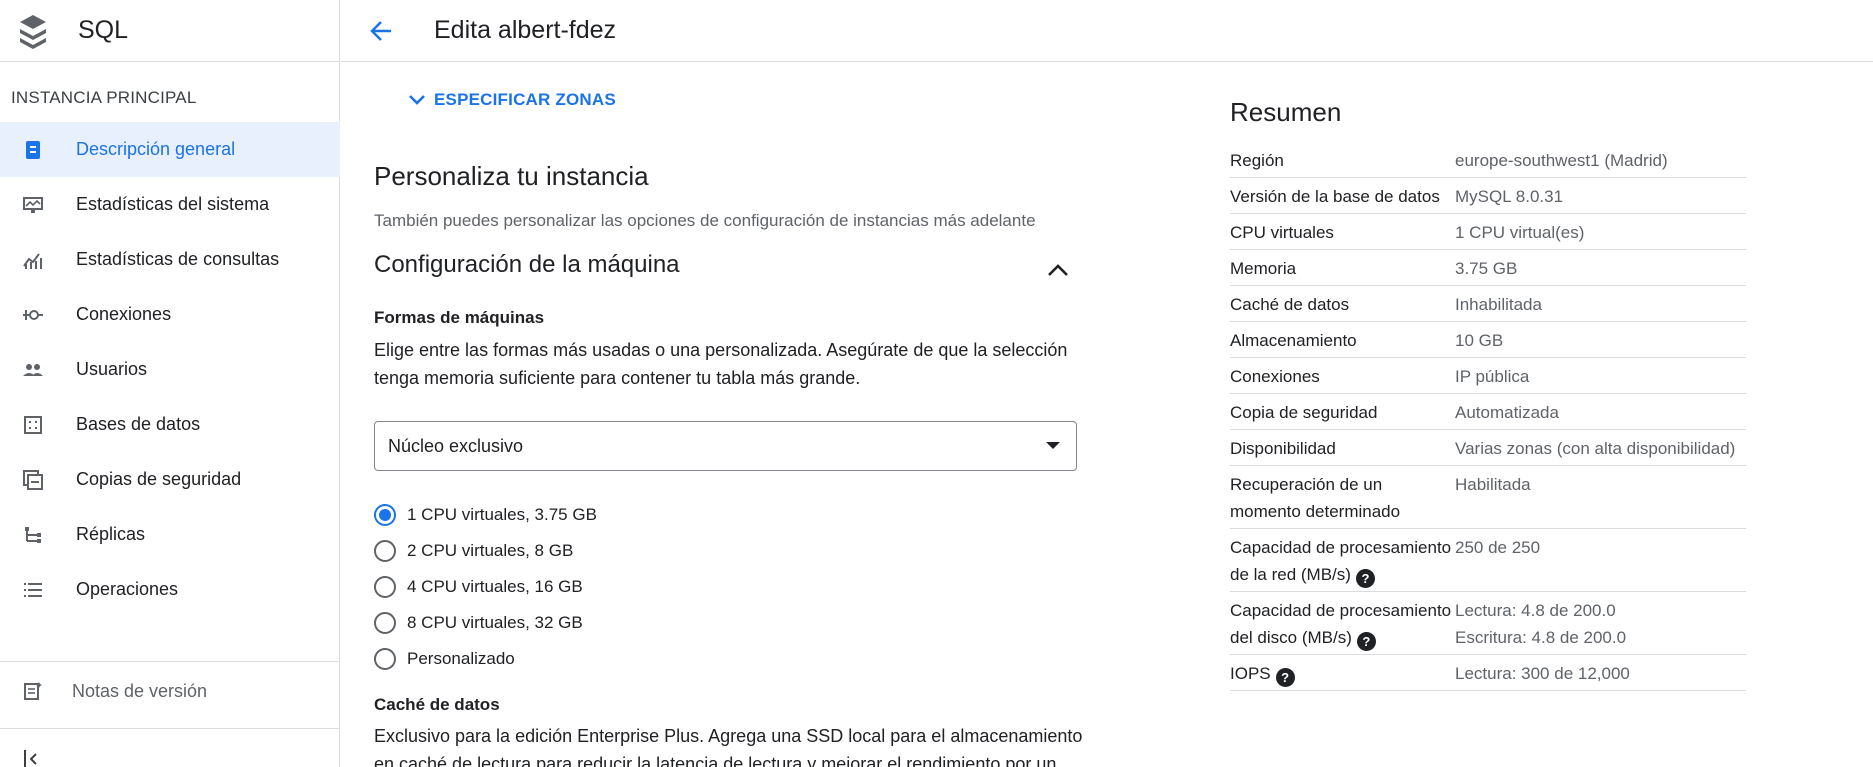  I want to click on customize-instance-heading: Personaliza tu instancia, so click(511, 176).